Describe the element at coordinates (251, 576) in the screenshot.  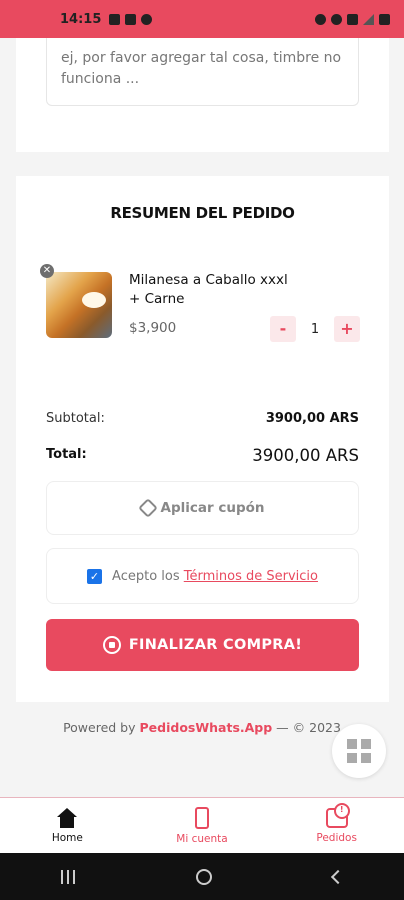
I see `terms-of-service-link: Términos de Servicio` at that location.